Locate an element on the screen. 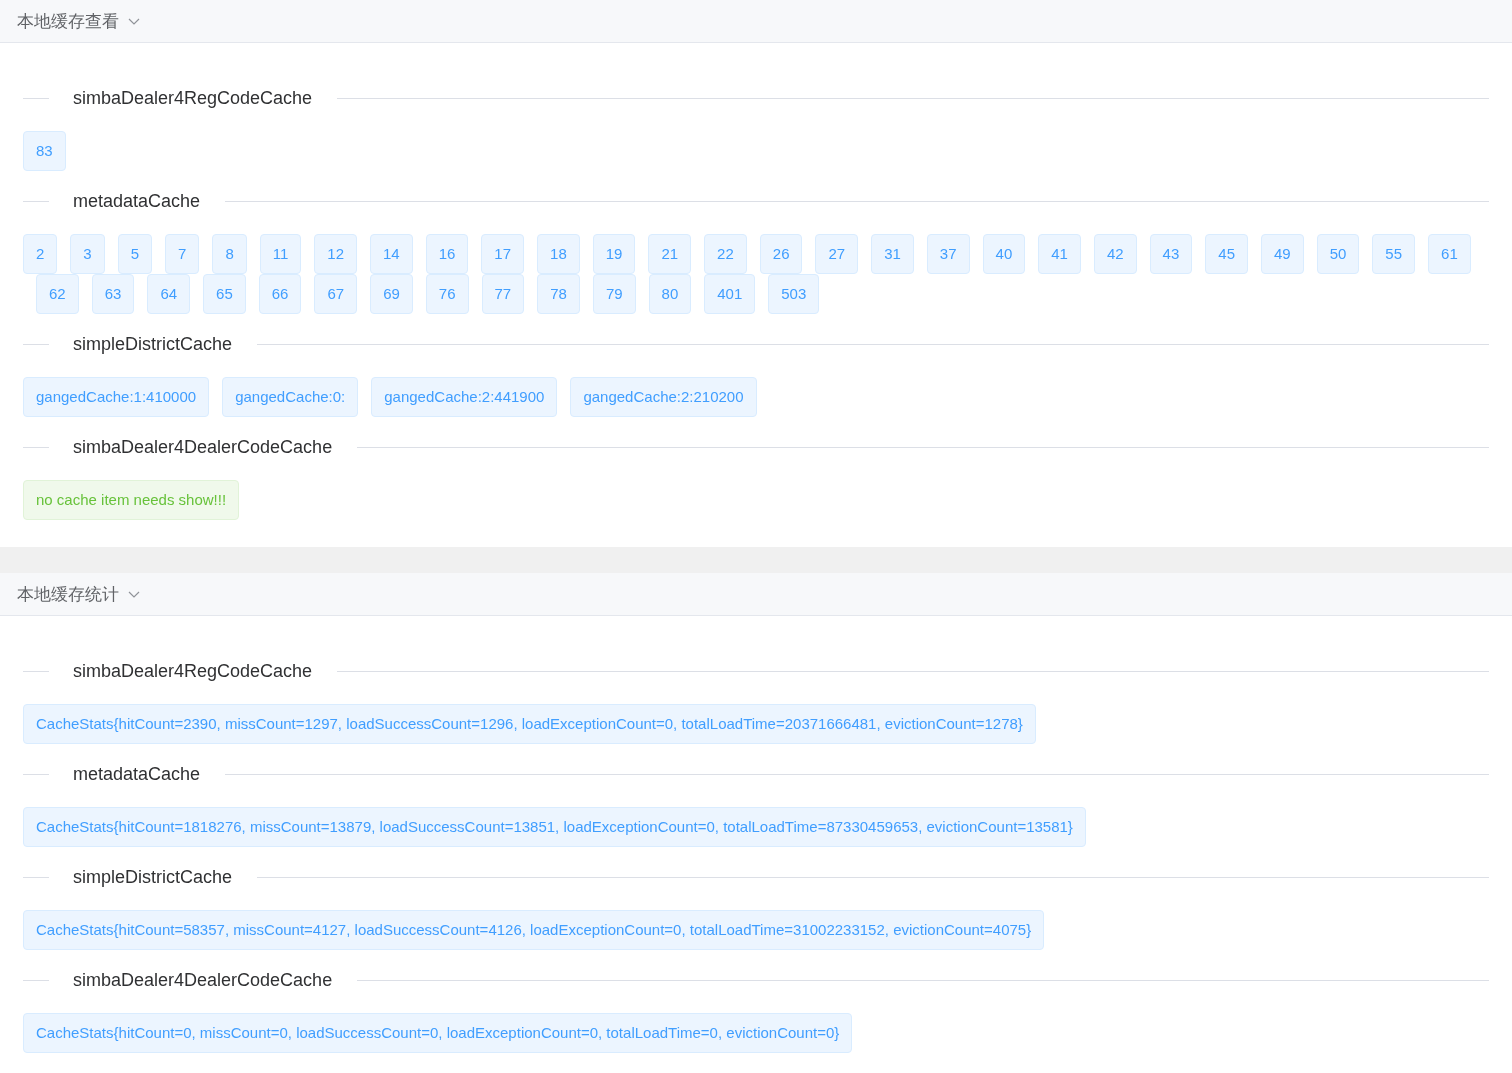 This screenshot has height=1073, width=1512. cache-tag: 50 is located at coordinates (1338, 254).